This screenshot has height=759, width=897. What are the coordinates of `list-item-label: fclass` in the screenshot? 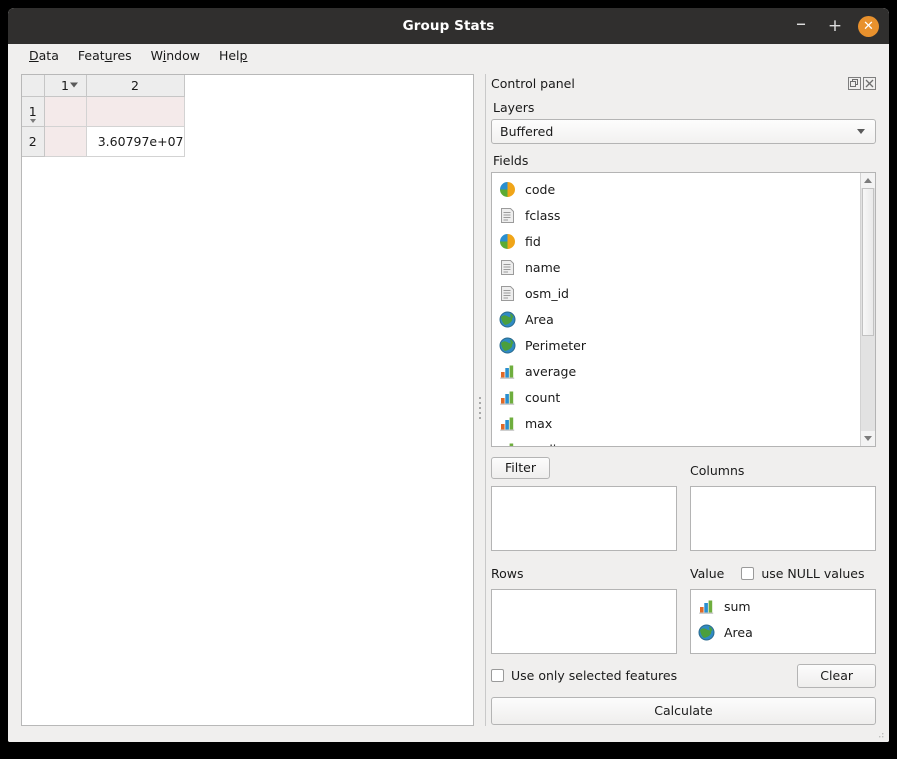 It's located at (543, 215).